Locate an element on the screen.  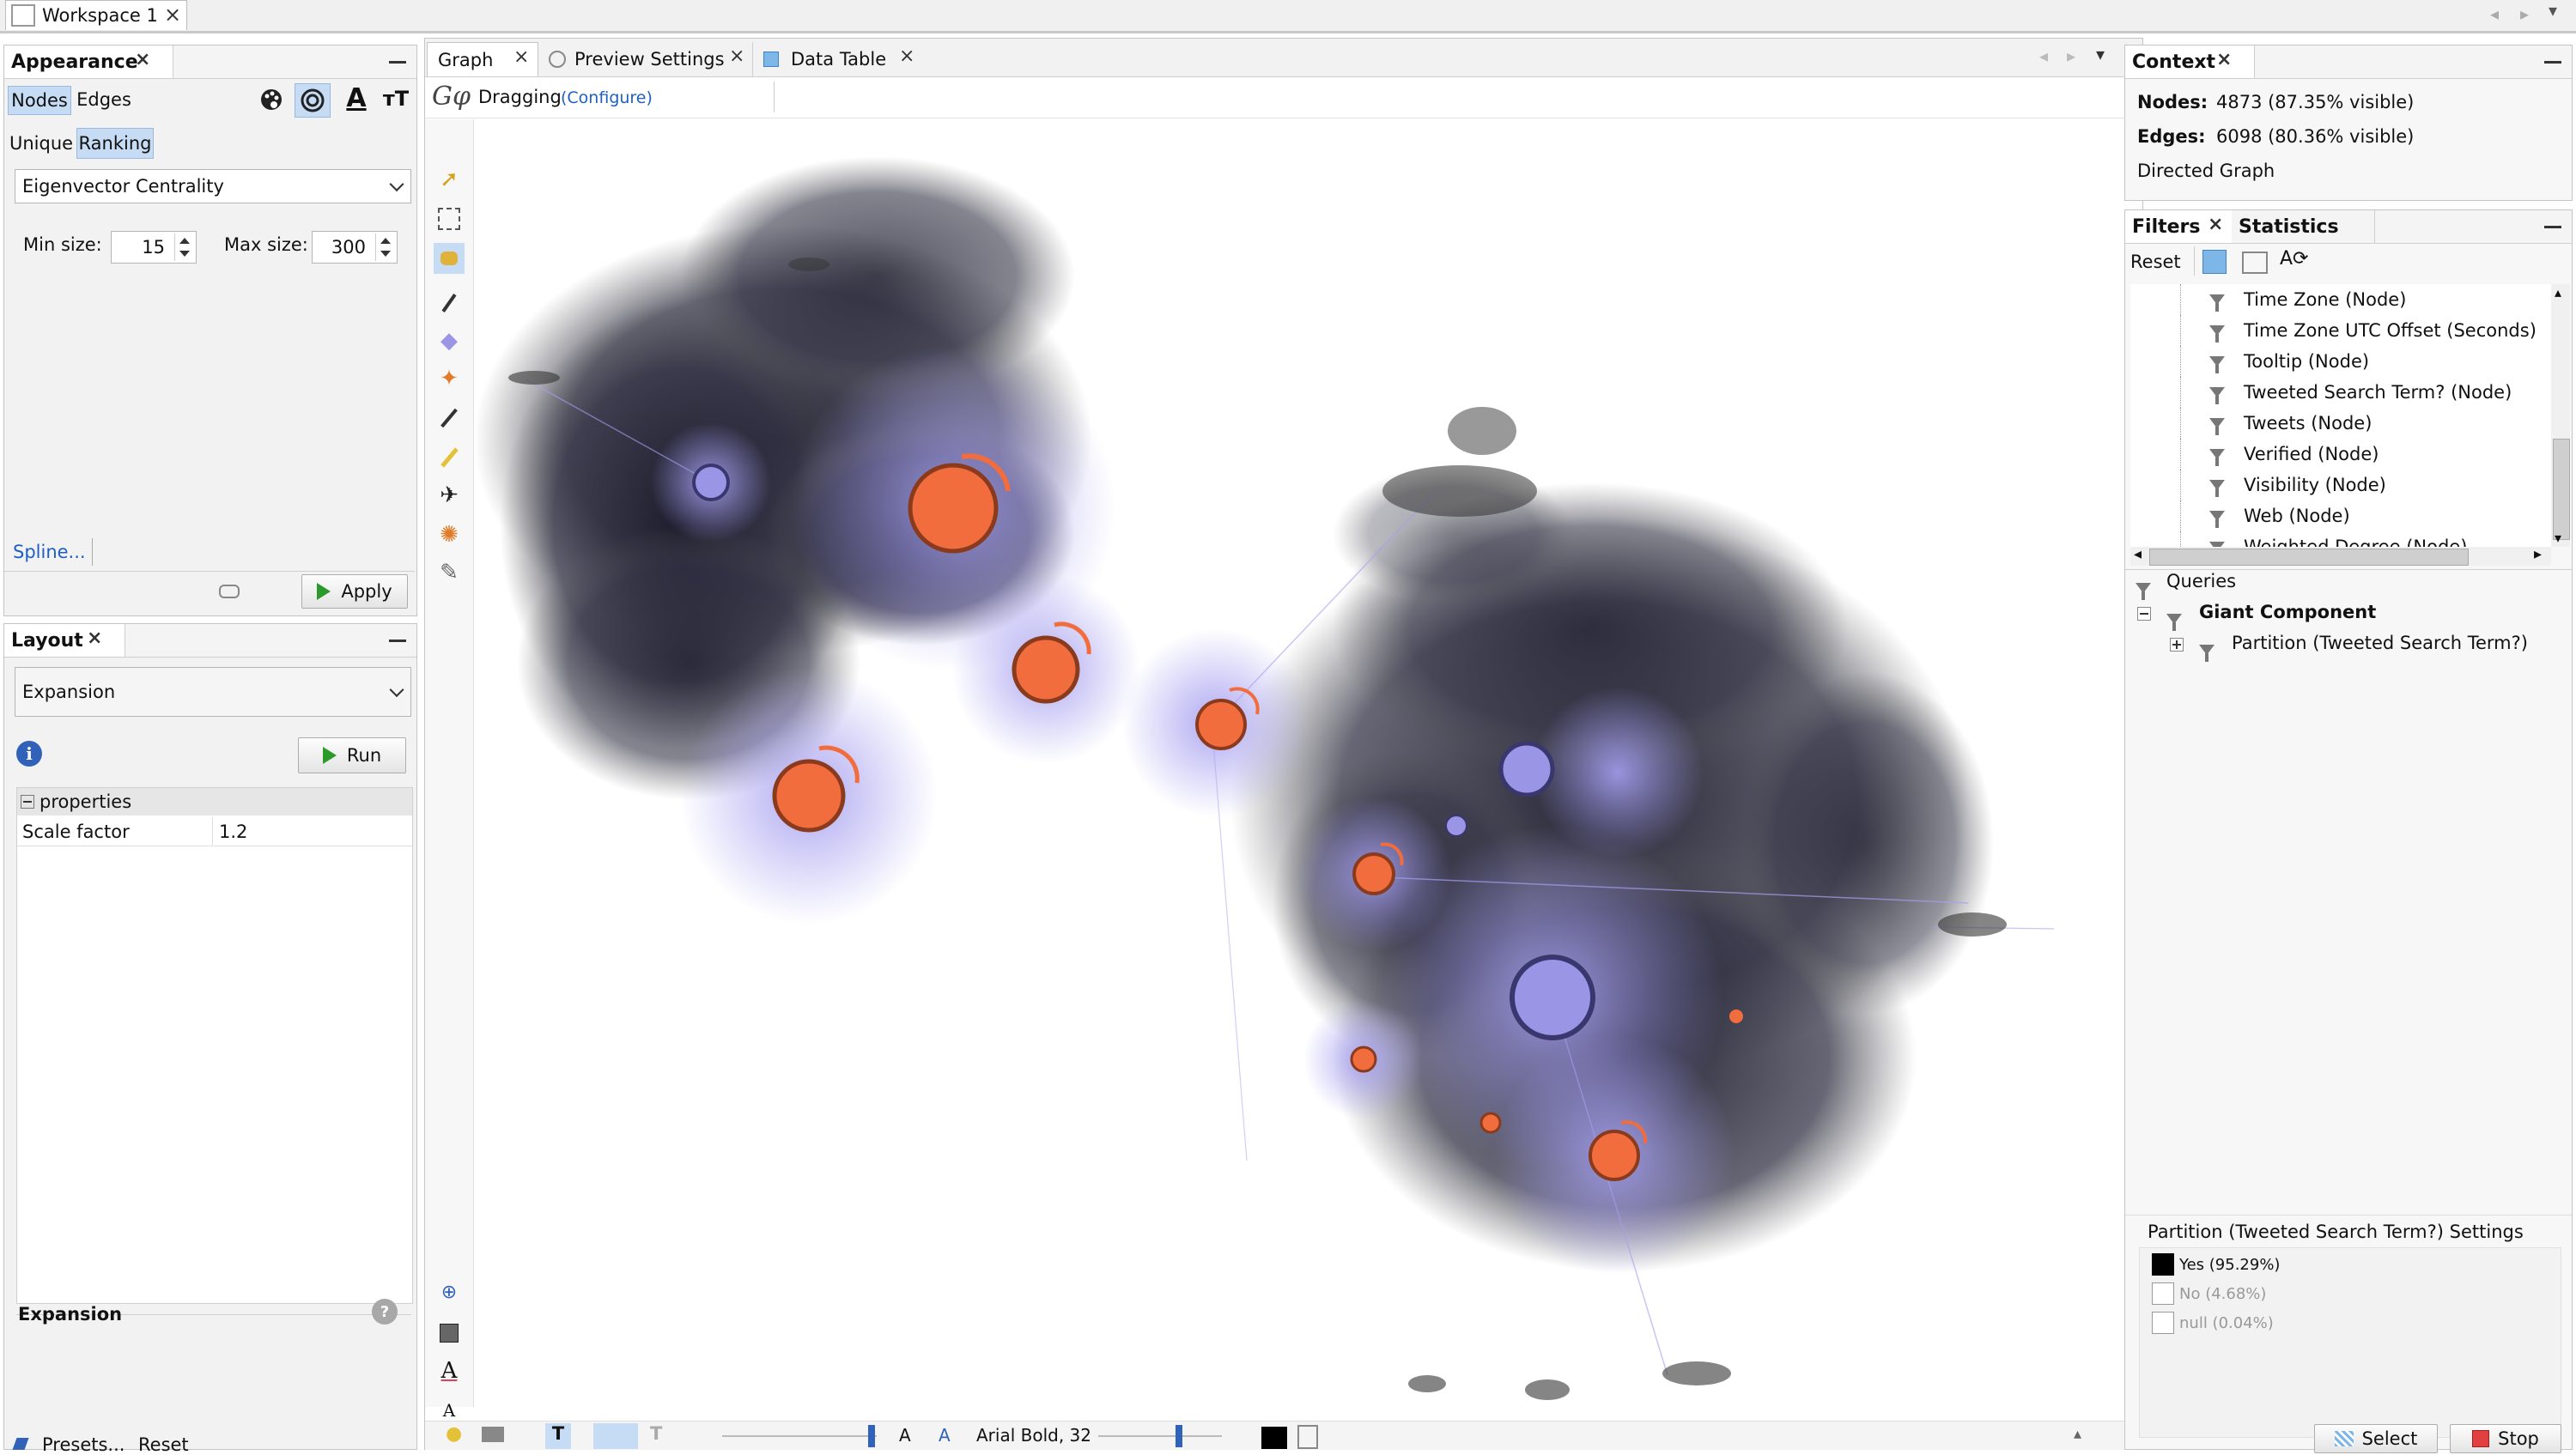
run-button: Run is located at coordinates (352, 755).